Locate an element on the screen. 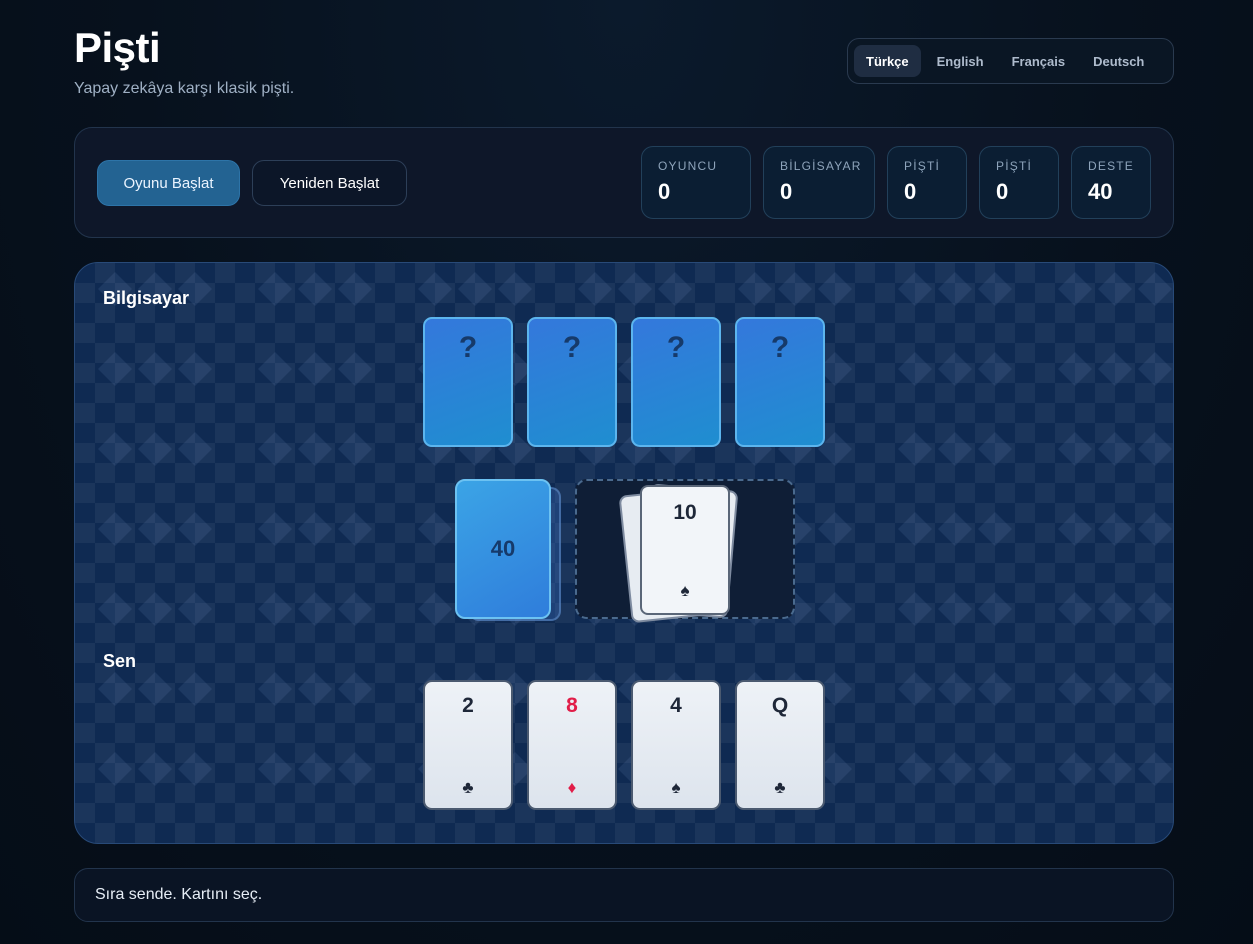 This screenshot has height=944, width=1253. start-game-button: Oyunu Başlat is located at coordinates (168, 183).